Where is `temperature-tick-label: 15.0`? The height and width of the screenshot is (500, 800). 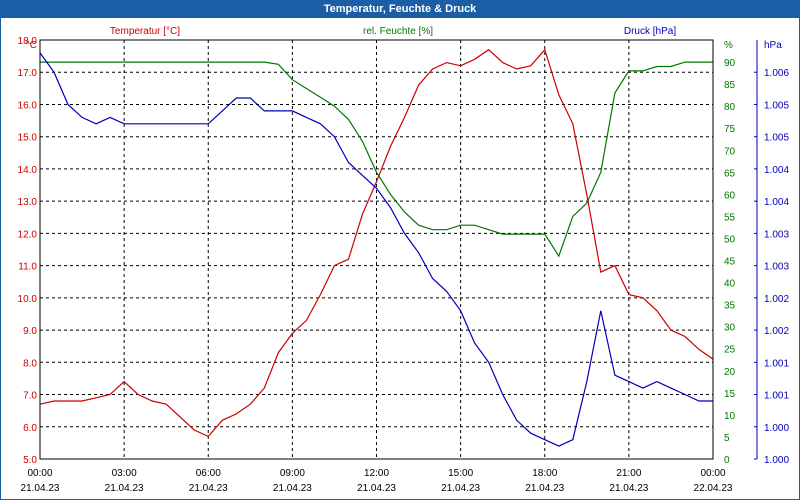
temperature-tick-label: 15.0 is located at coordinates (28, 138).